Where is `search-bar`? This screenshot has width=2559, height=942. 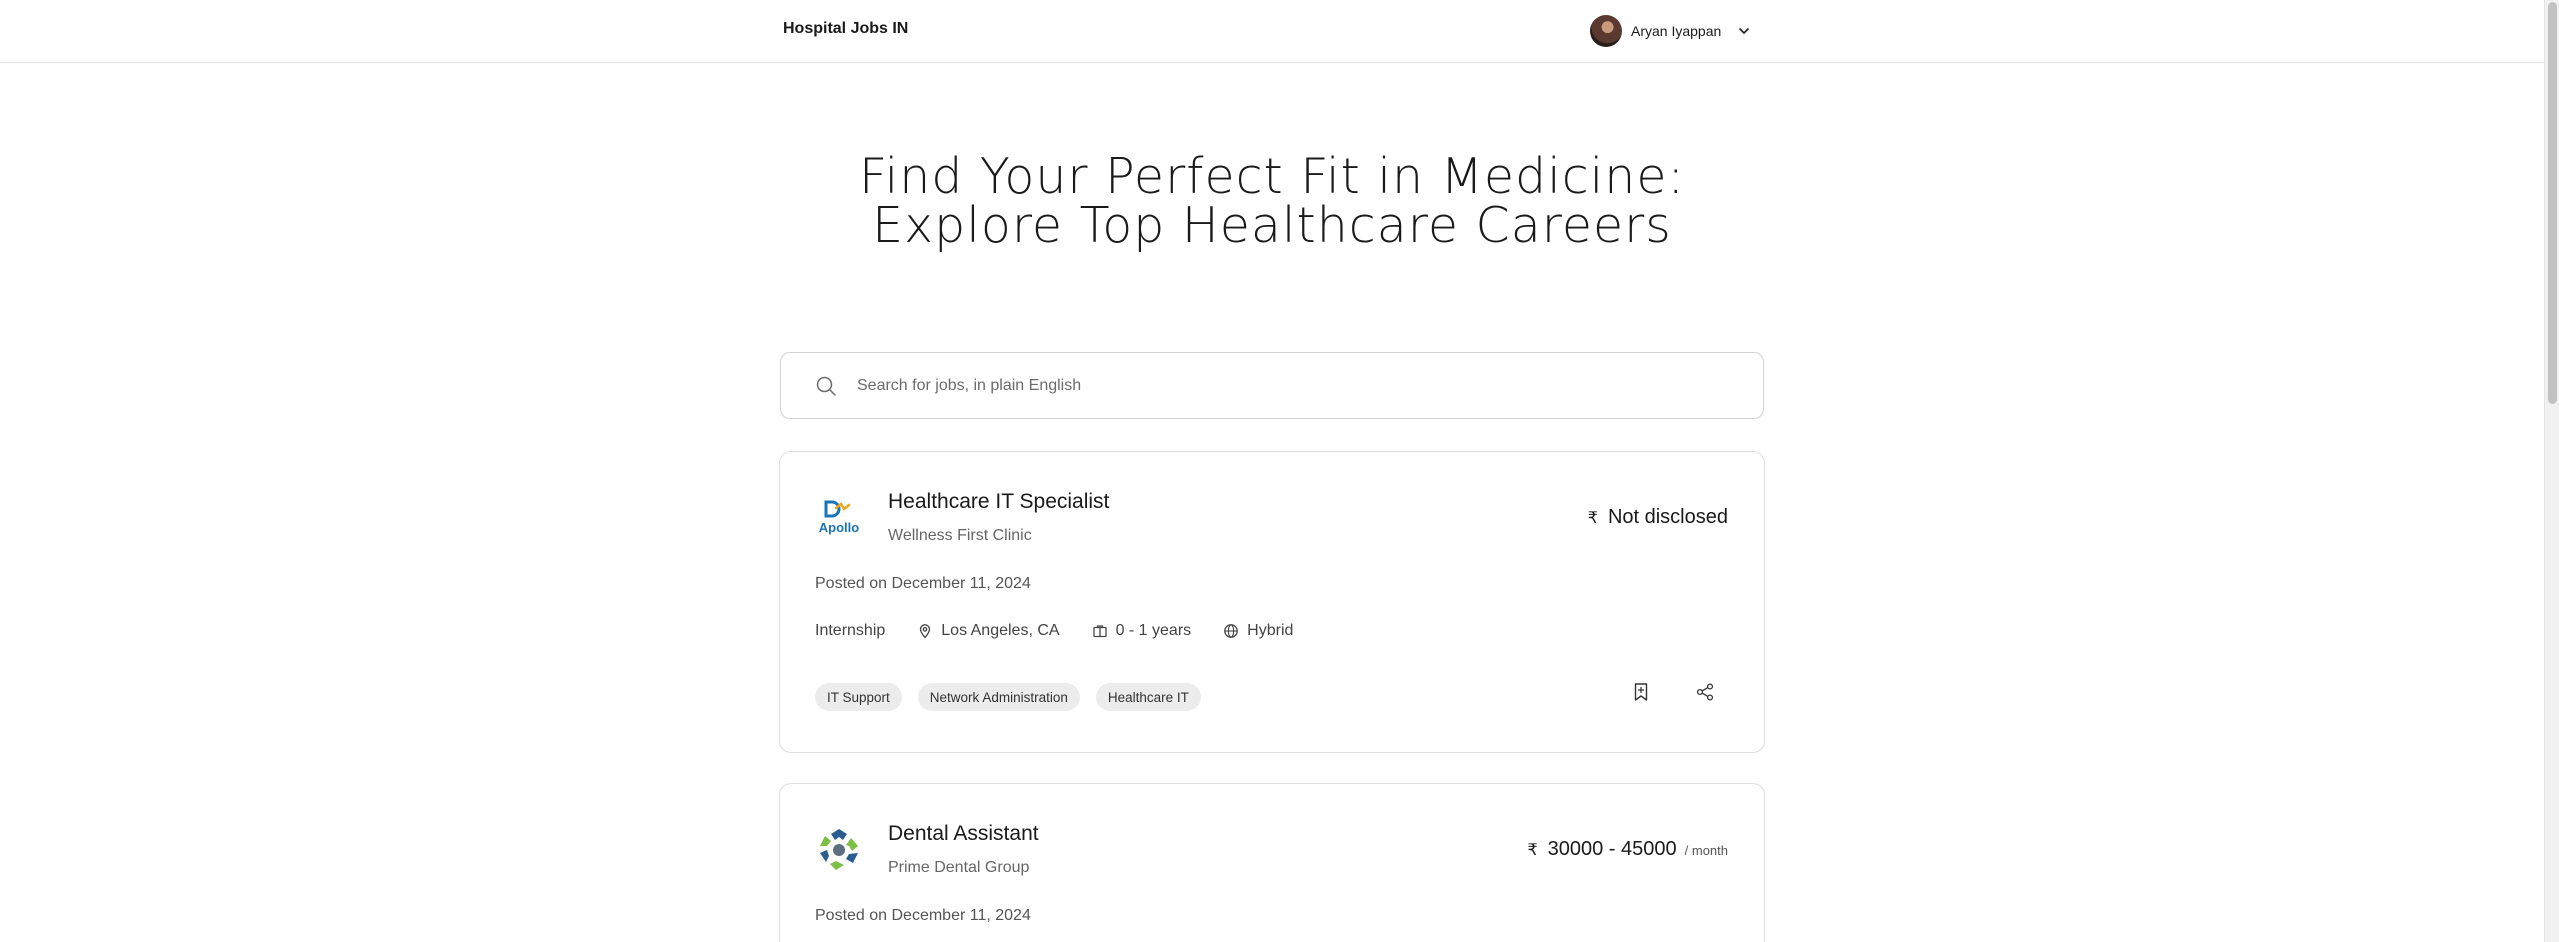
search-bar is located at coordinates (1272, 385).